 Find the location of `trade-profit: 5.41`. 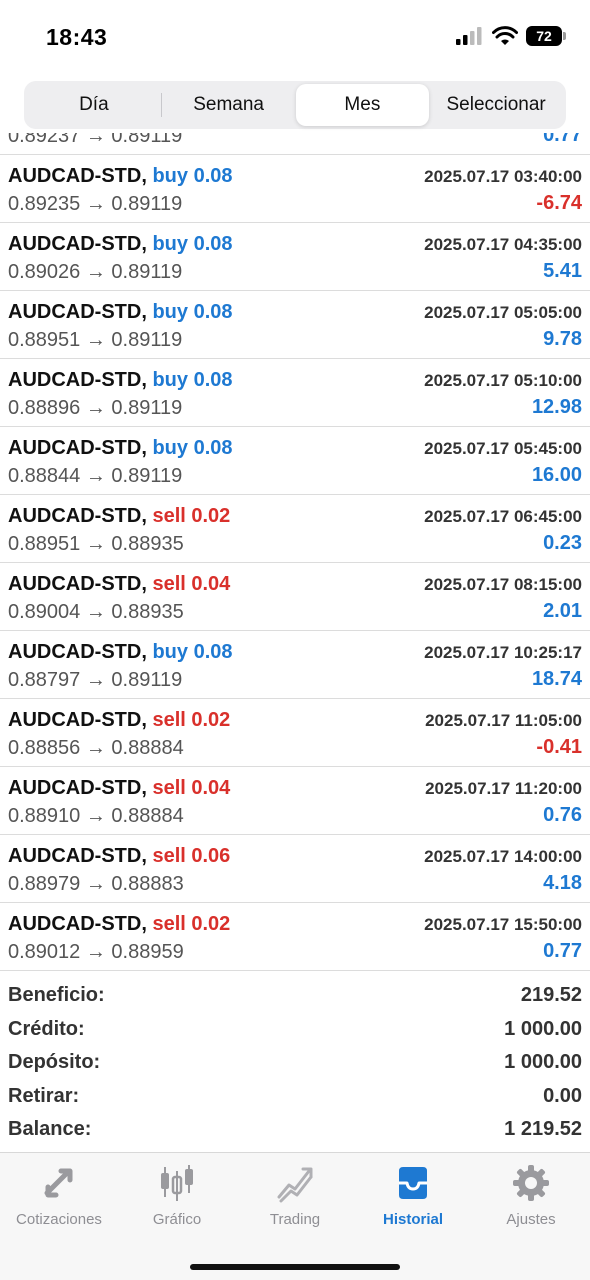

trade-profit: 5.41 is located at coordinates (562, 271).